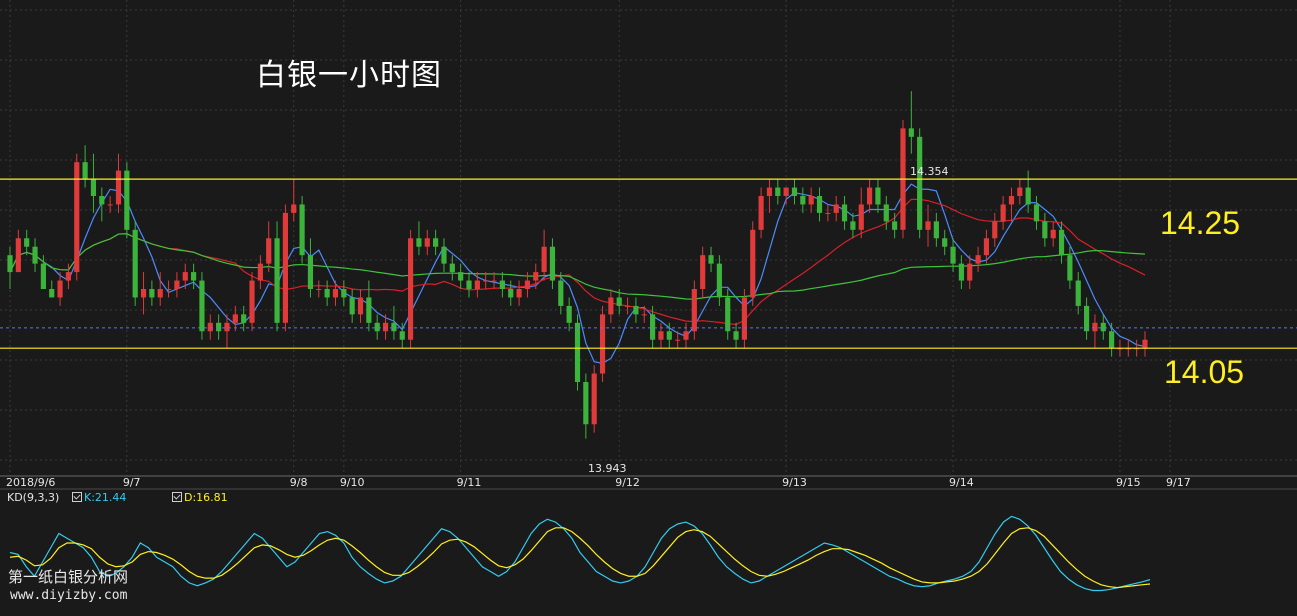 Image resolution: width=1297 pixels, height=616 pixels. What do you see at coordinates (961, 482) in the screenshot?
I see `x-tick-label: 9/14` at bounding box center [961, 482].